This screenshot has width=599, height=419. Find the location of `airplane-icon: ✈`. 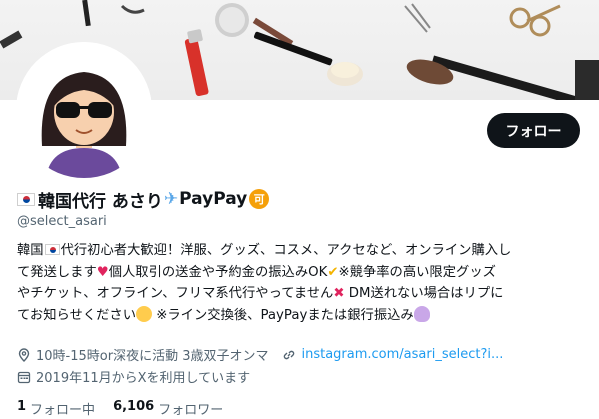

airplane-icon: ✈ is located at coordinates (171, 199).